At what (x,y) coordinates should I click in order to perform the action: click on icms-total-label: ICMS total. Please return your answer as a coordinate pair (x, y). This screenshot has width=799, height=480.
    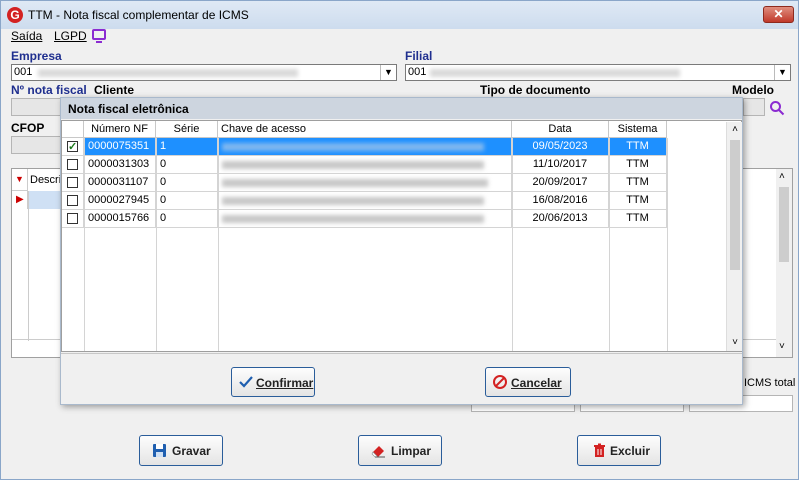
    Looking at the image, I should click on (770, 383).